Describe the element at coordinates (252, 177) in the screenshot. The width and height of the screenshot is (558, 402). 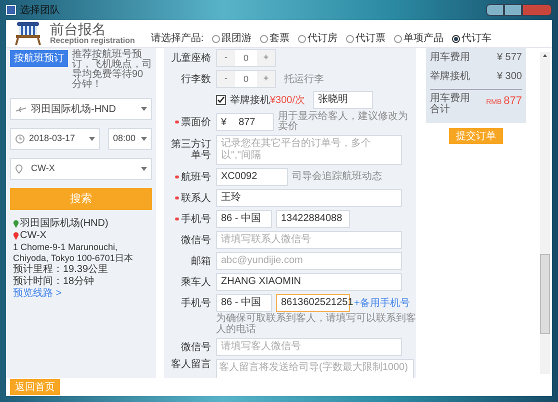
I see `text-input: XC0092` at that location.